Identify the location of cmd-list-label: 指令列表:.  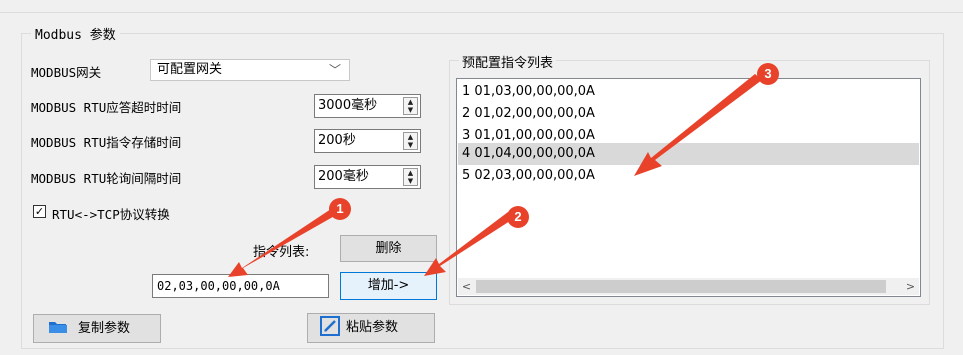
(281, 252).